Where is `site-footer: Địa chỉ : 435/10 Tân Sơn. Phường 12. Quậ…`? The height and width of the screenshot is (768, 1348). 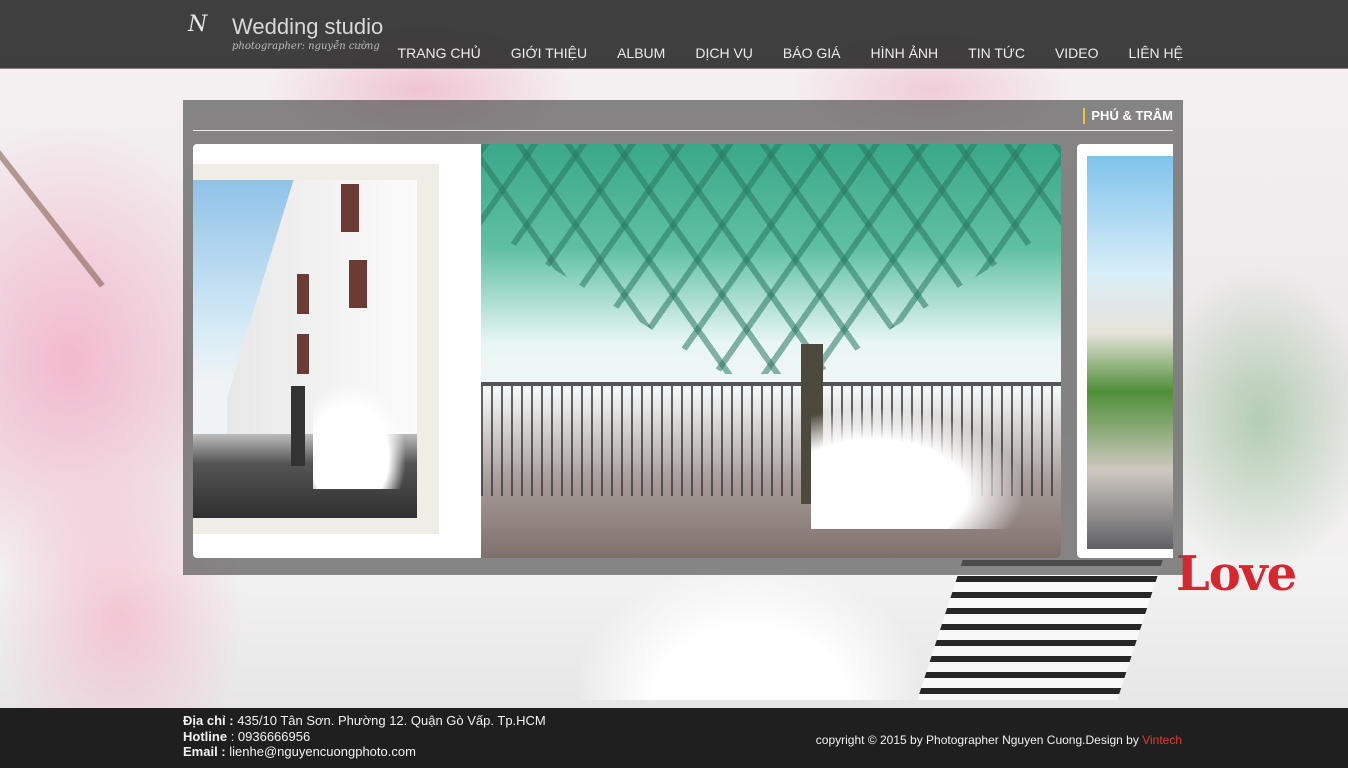
site-footer: Địa chỉ : 435/10 Tân Sơn. Phường 12. Quậ… is located at coordinates (674, 738).